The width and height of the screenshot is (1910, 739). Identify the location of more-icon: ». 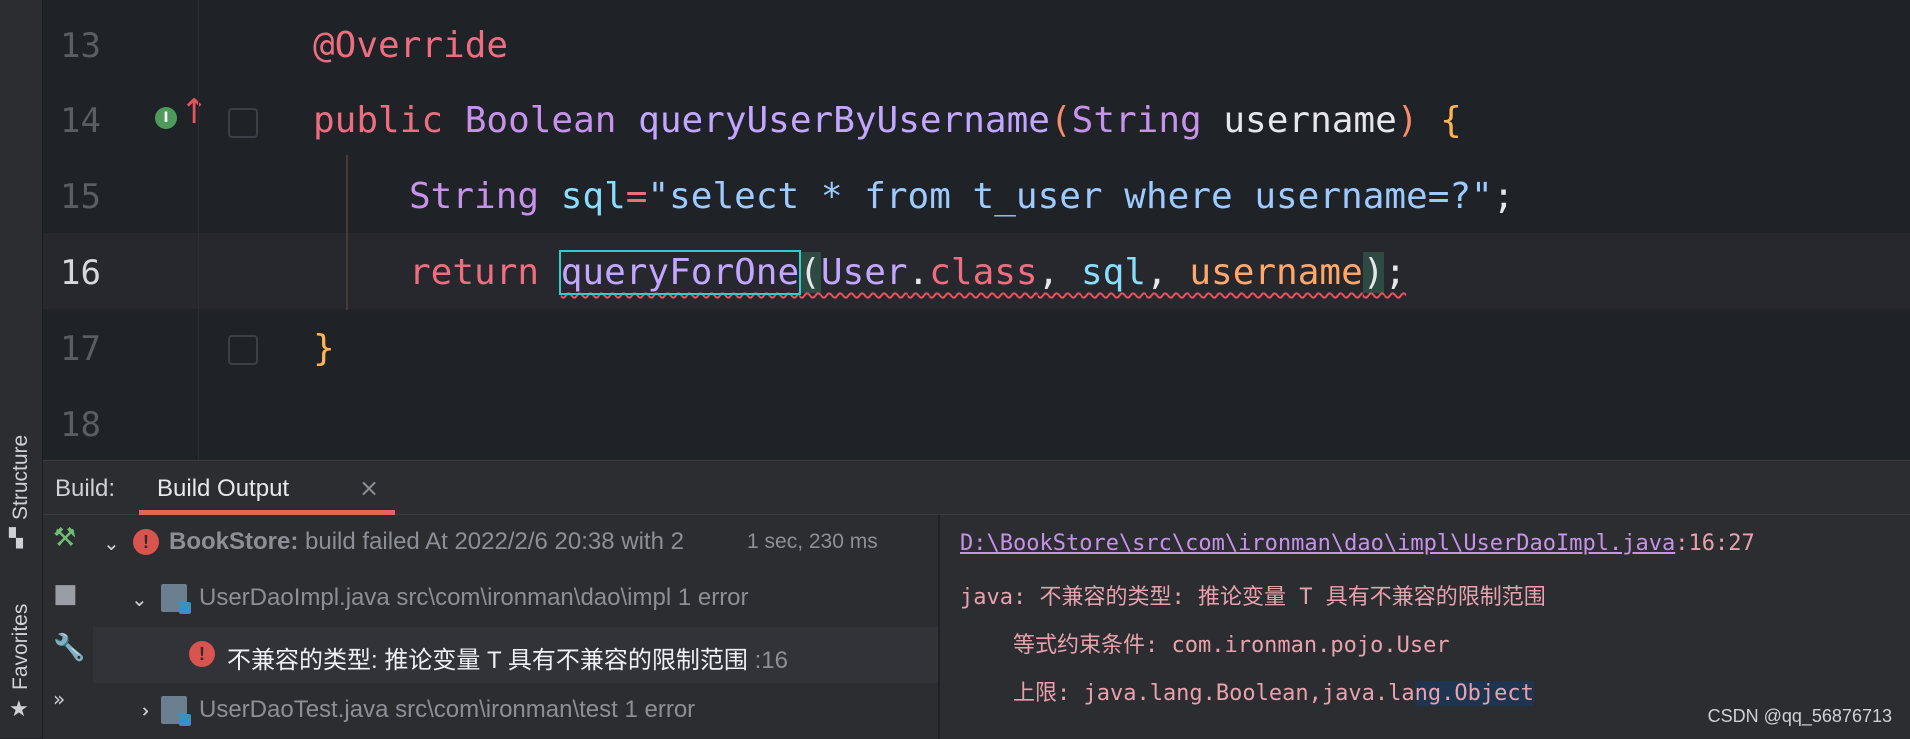
(59, 699).